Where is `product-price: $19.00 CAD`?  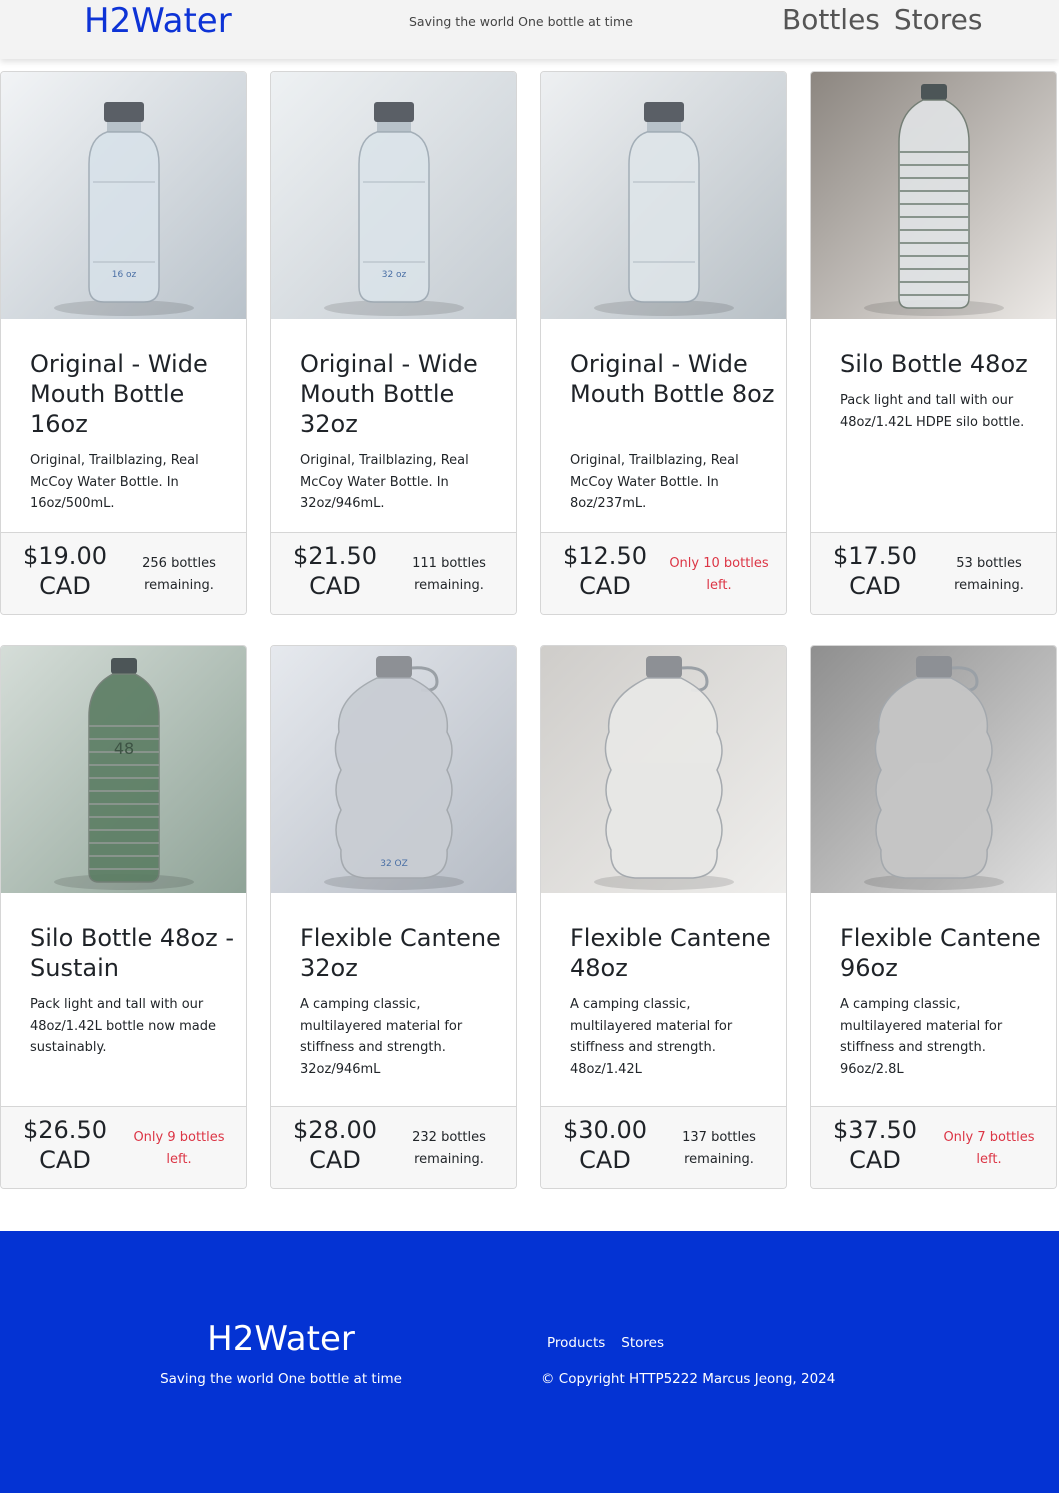
product-price: $19.00 CAD is located at coordinates (65, 571).